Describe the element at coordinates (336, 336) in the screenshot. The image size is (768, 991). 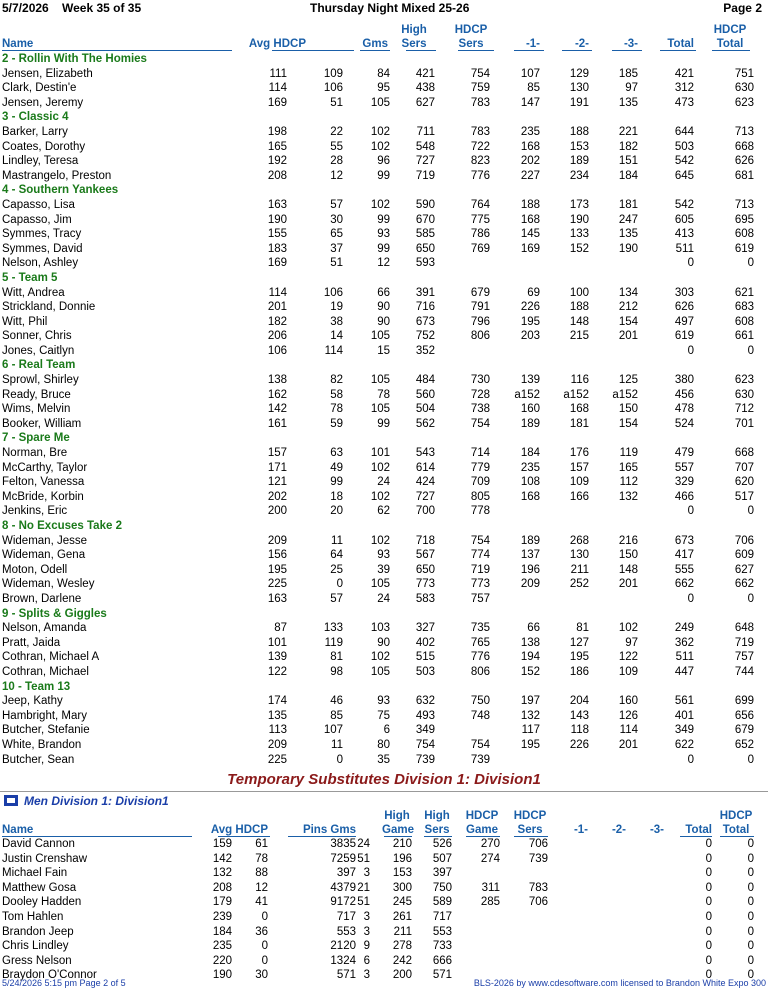
I see `bowler-hdcp: 14` at that location.